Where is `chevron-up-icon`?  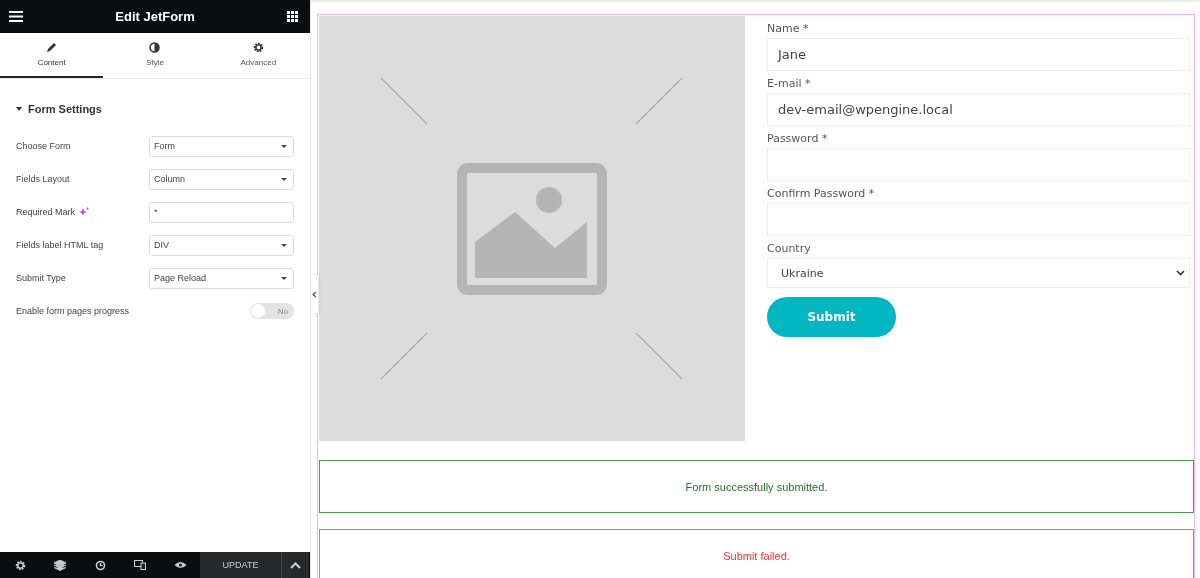
chevron-up-icon is located at coordinates (295, 565).